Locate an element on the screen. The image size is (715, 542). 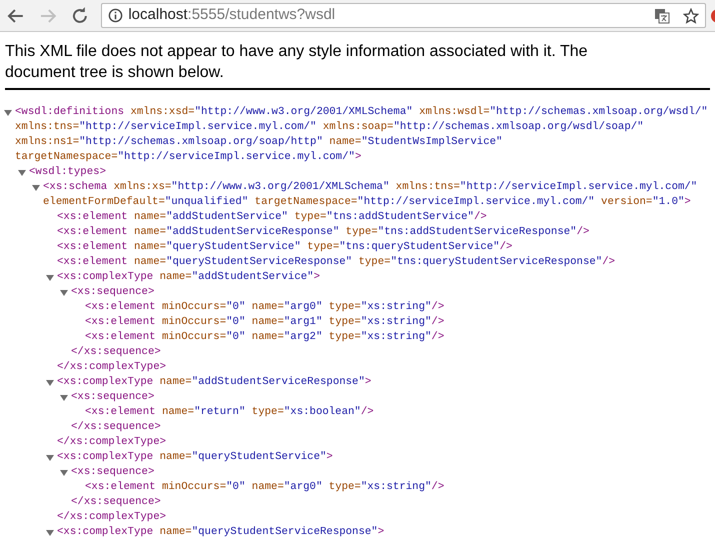
extension-icon is located at coordinates (712, 16).